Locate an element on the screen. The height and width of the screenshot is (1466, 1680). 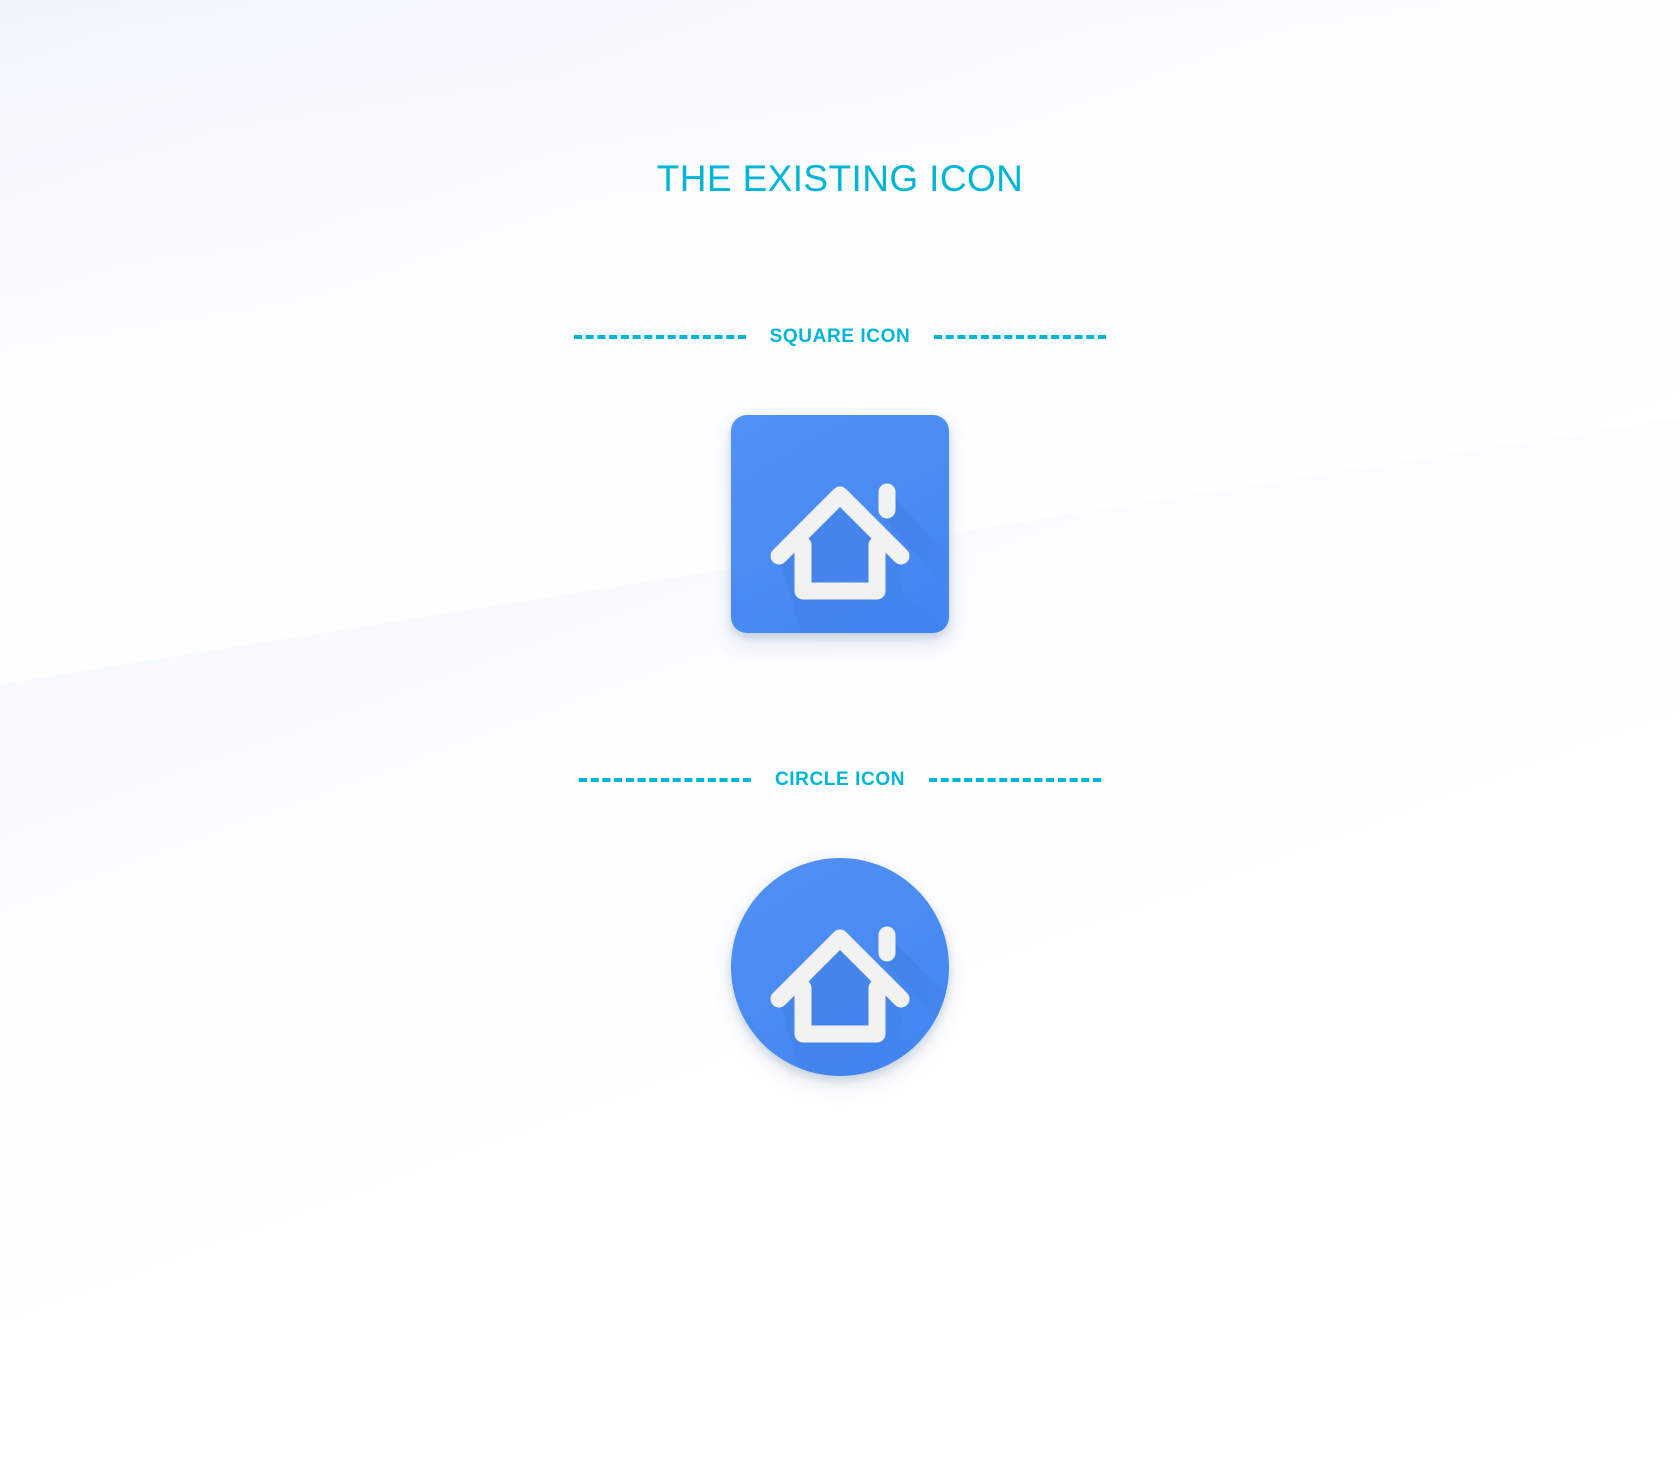
square-icon-tile is located at coordinates (840, 524).